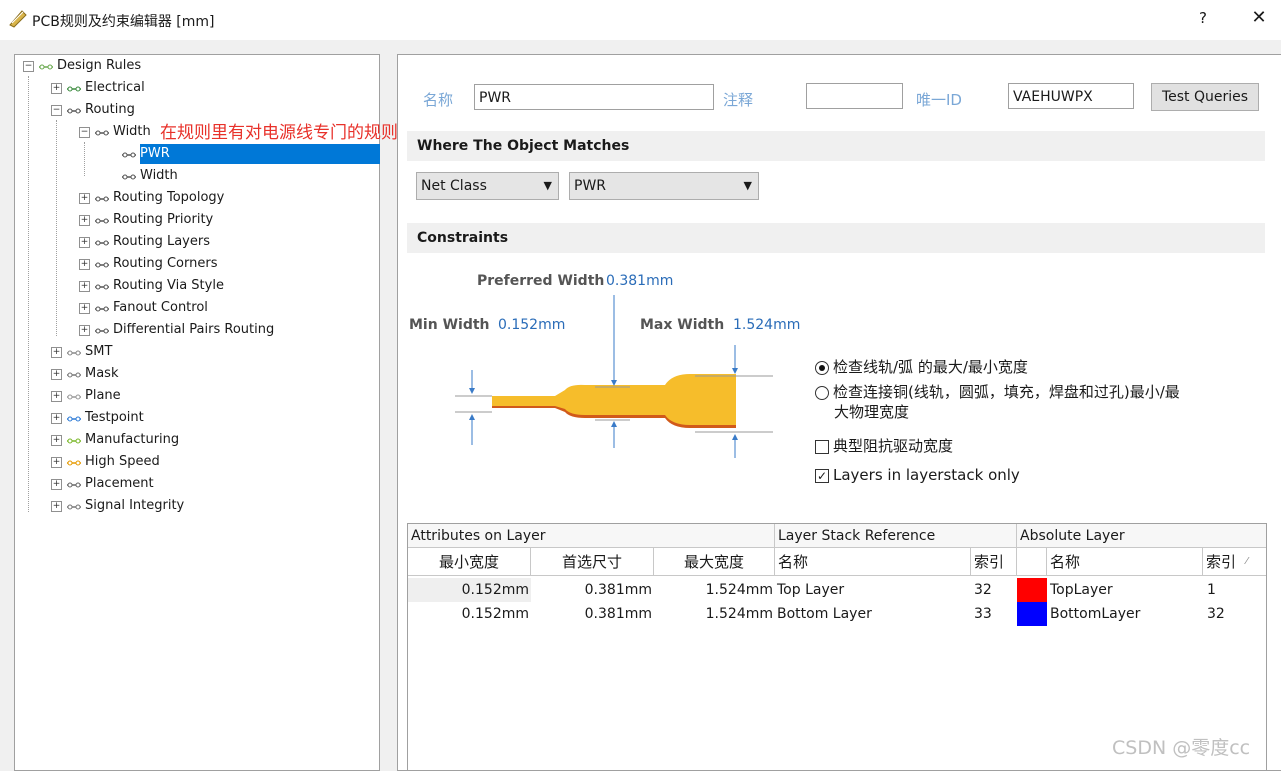  I want to click on tree-item-selected: PWR, so click(243, 154).